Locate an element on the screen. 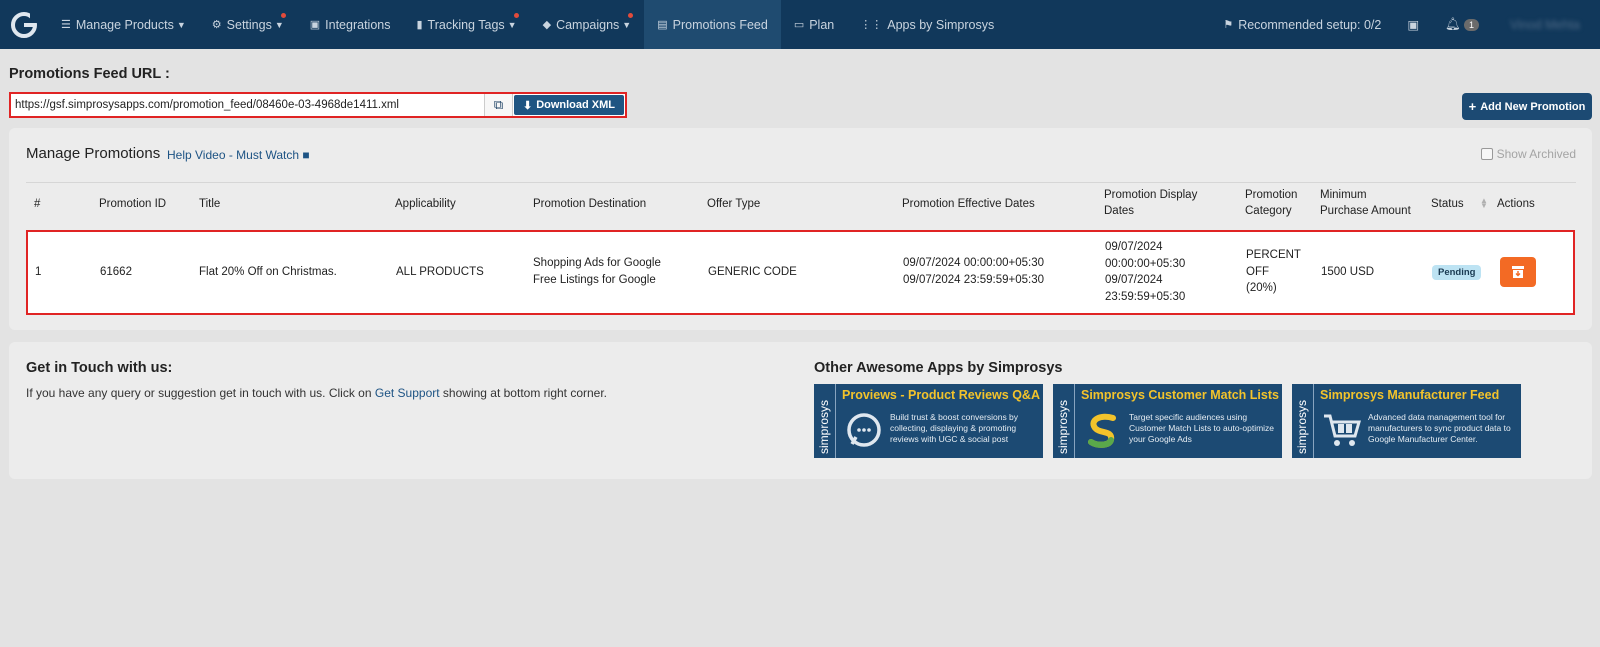 The image size is (1600, 647). notifications-button: 🔔︎ 1 is located at coordinates (1462, 24).